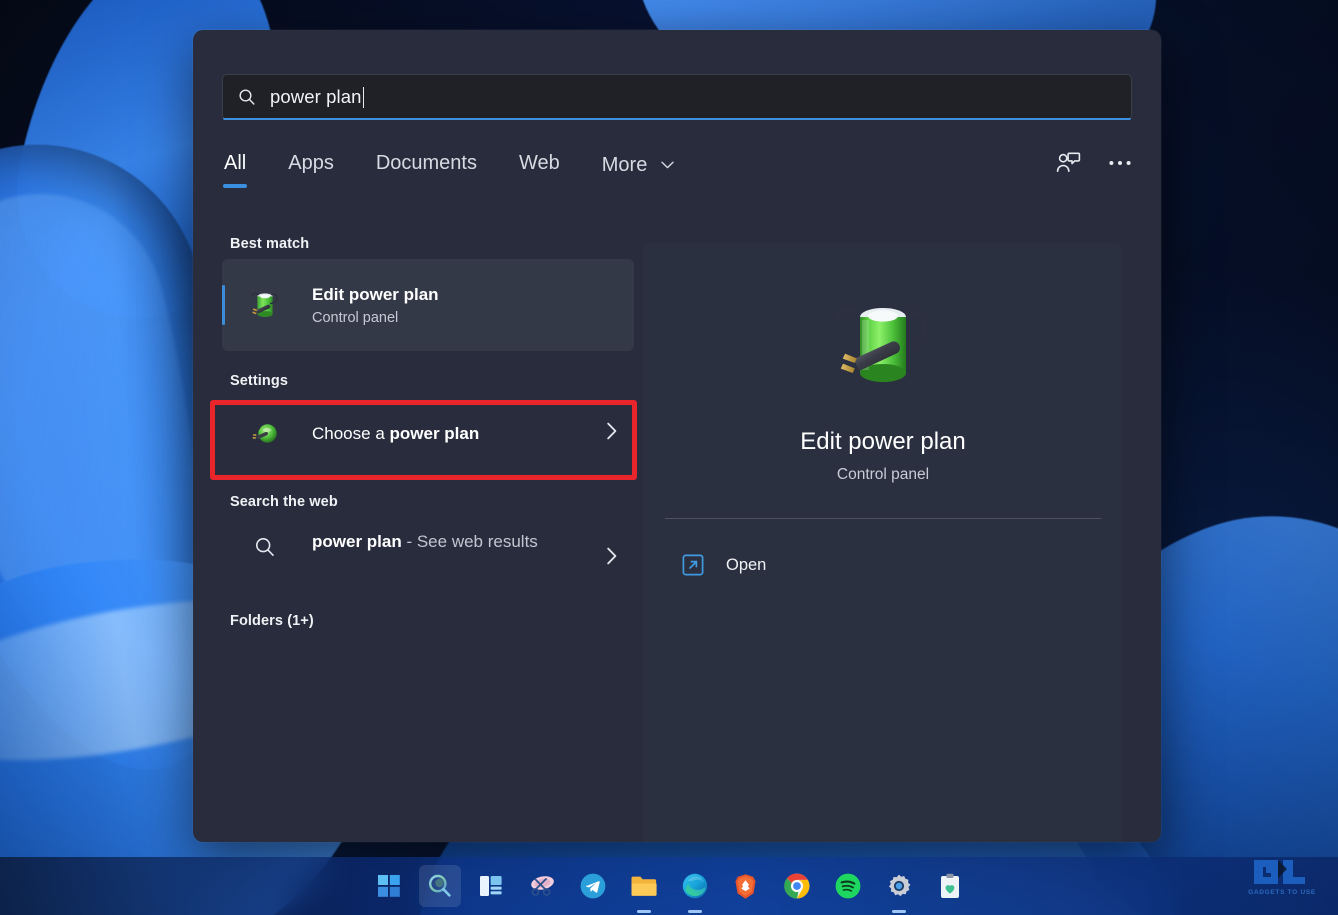 This screenshot has height=915, width=1338. What do you see at coordinates (259, 381) in the screenshot?
I see `section-header-settings: Settings` at bounding box center [259, 381].